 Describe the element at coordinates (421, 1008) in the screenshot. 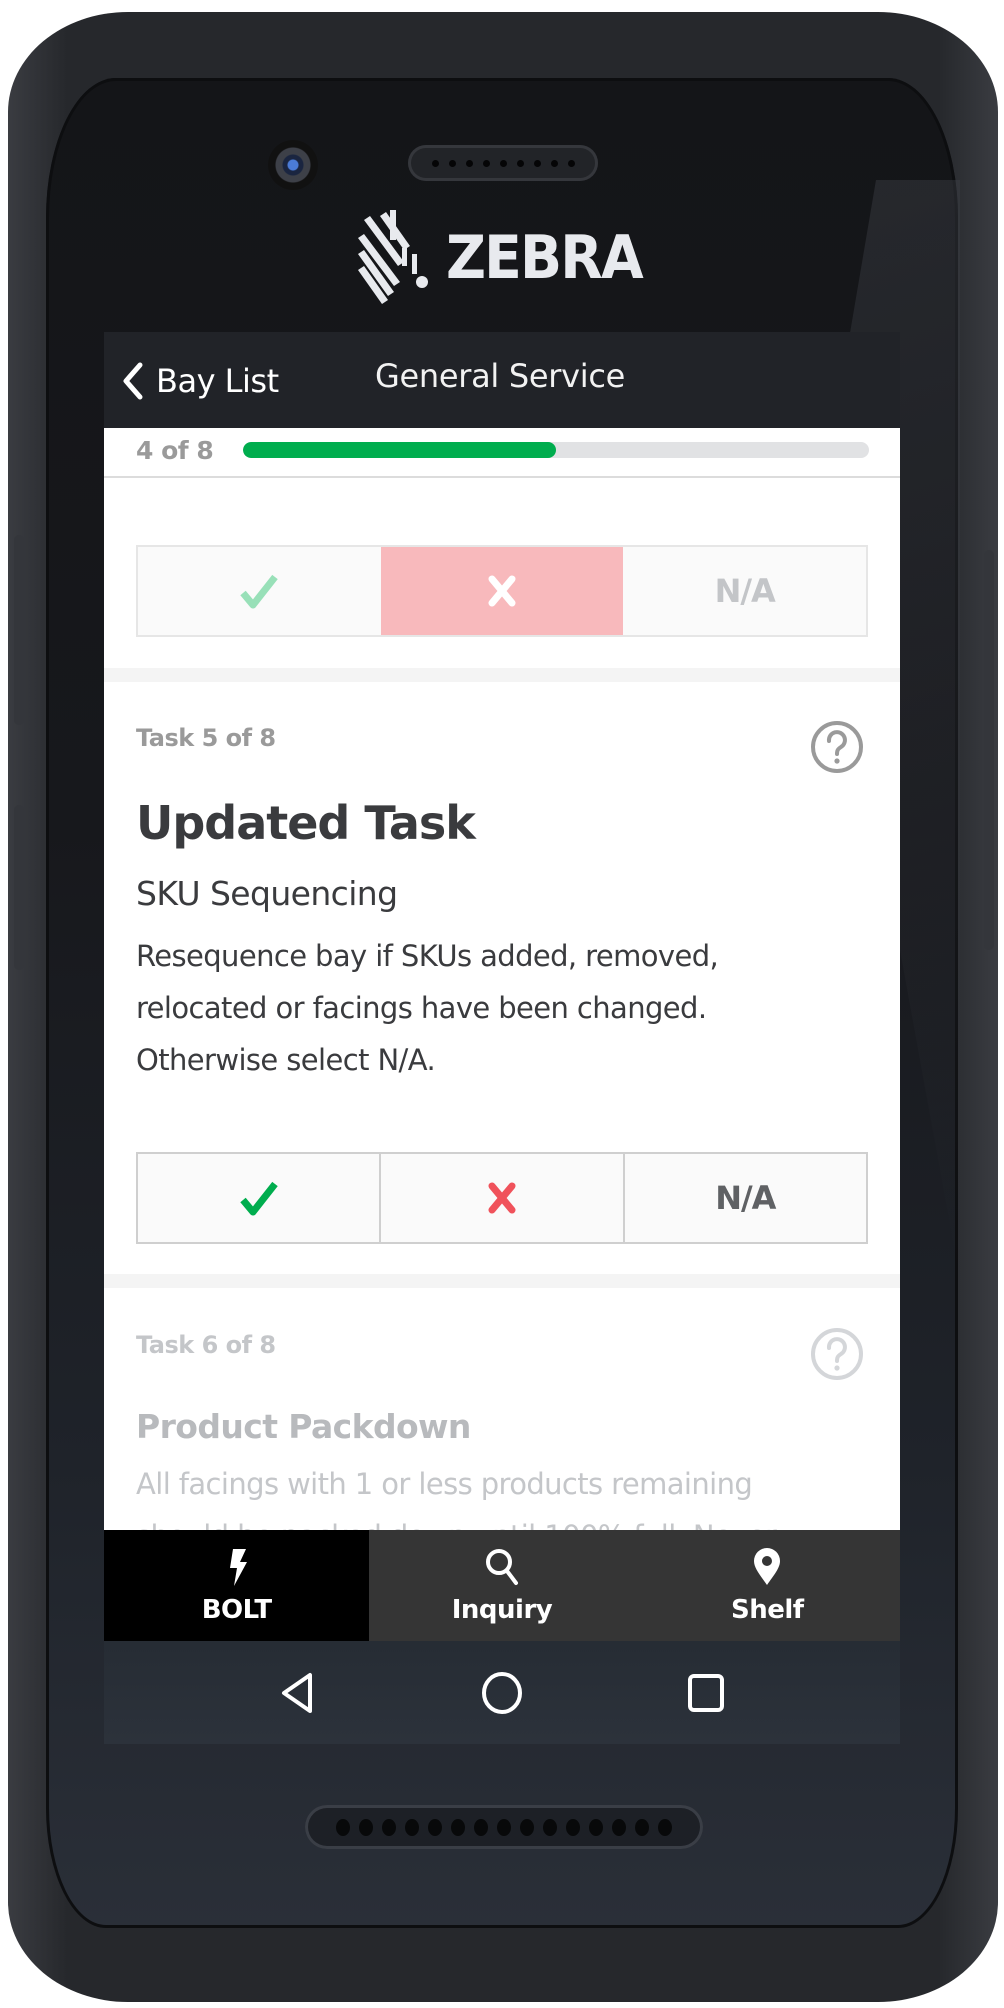

I see `task-description-line: relocated or facings have been changed.` at that location.